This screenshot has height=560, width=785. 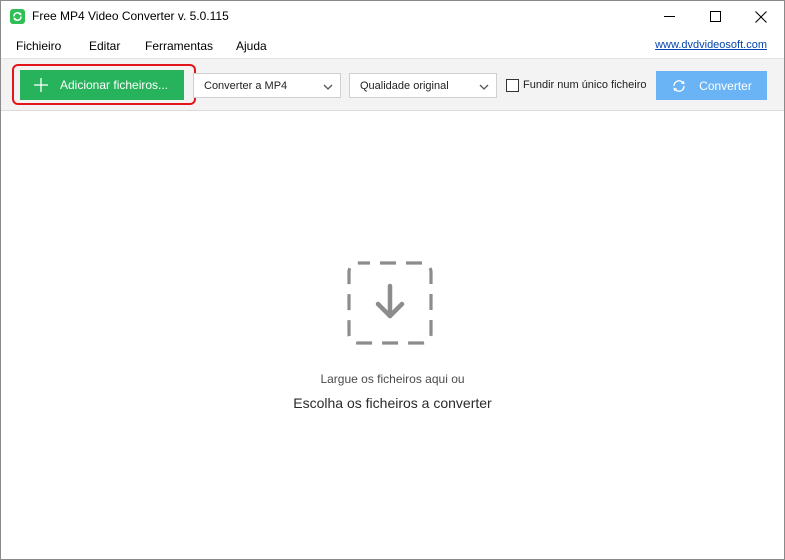 I want to click on plus-icon, so click(x=41, y=85).